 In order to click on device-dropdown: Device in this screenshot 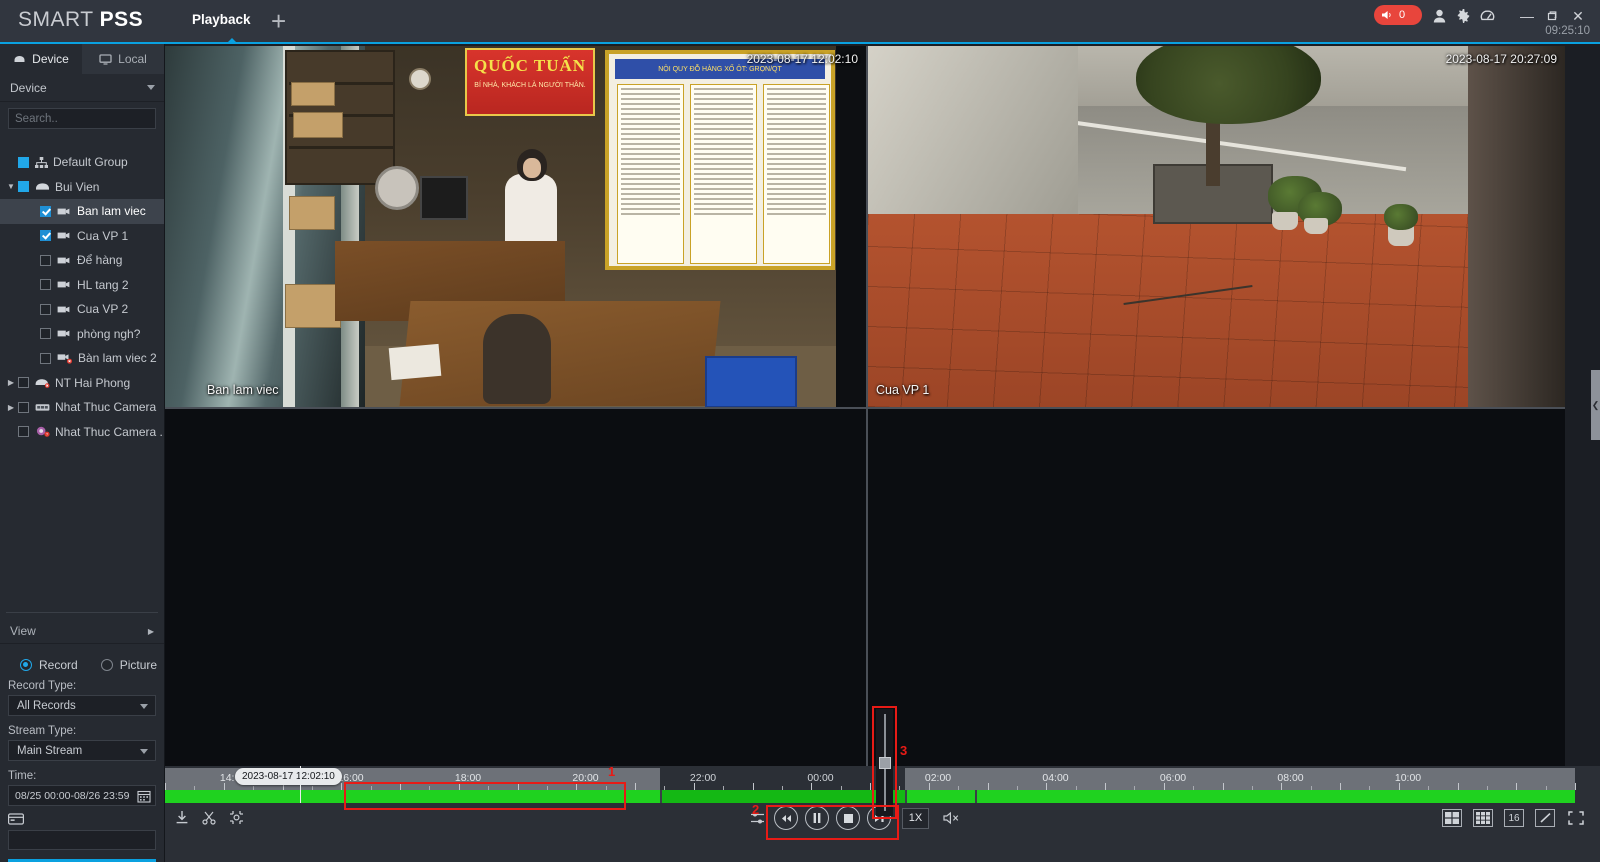, I will do `click(82, 88)`.